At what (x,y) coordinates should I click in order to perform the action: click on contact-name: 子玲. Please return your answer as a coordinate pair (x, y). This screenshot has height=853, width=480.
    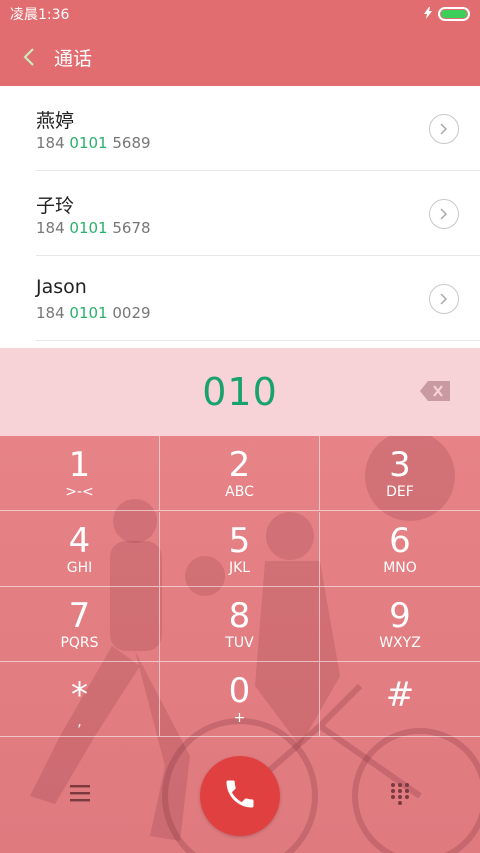
    Looking at the image, I should click on (55, 206).